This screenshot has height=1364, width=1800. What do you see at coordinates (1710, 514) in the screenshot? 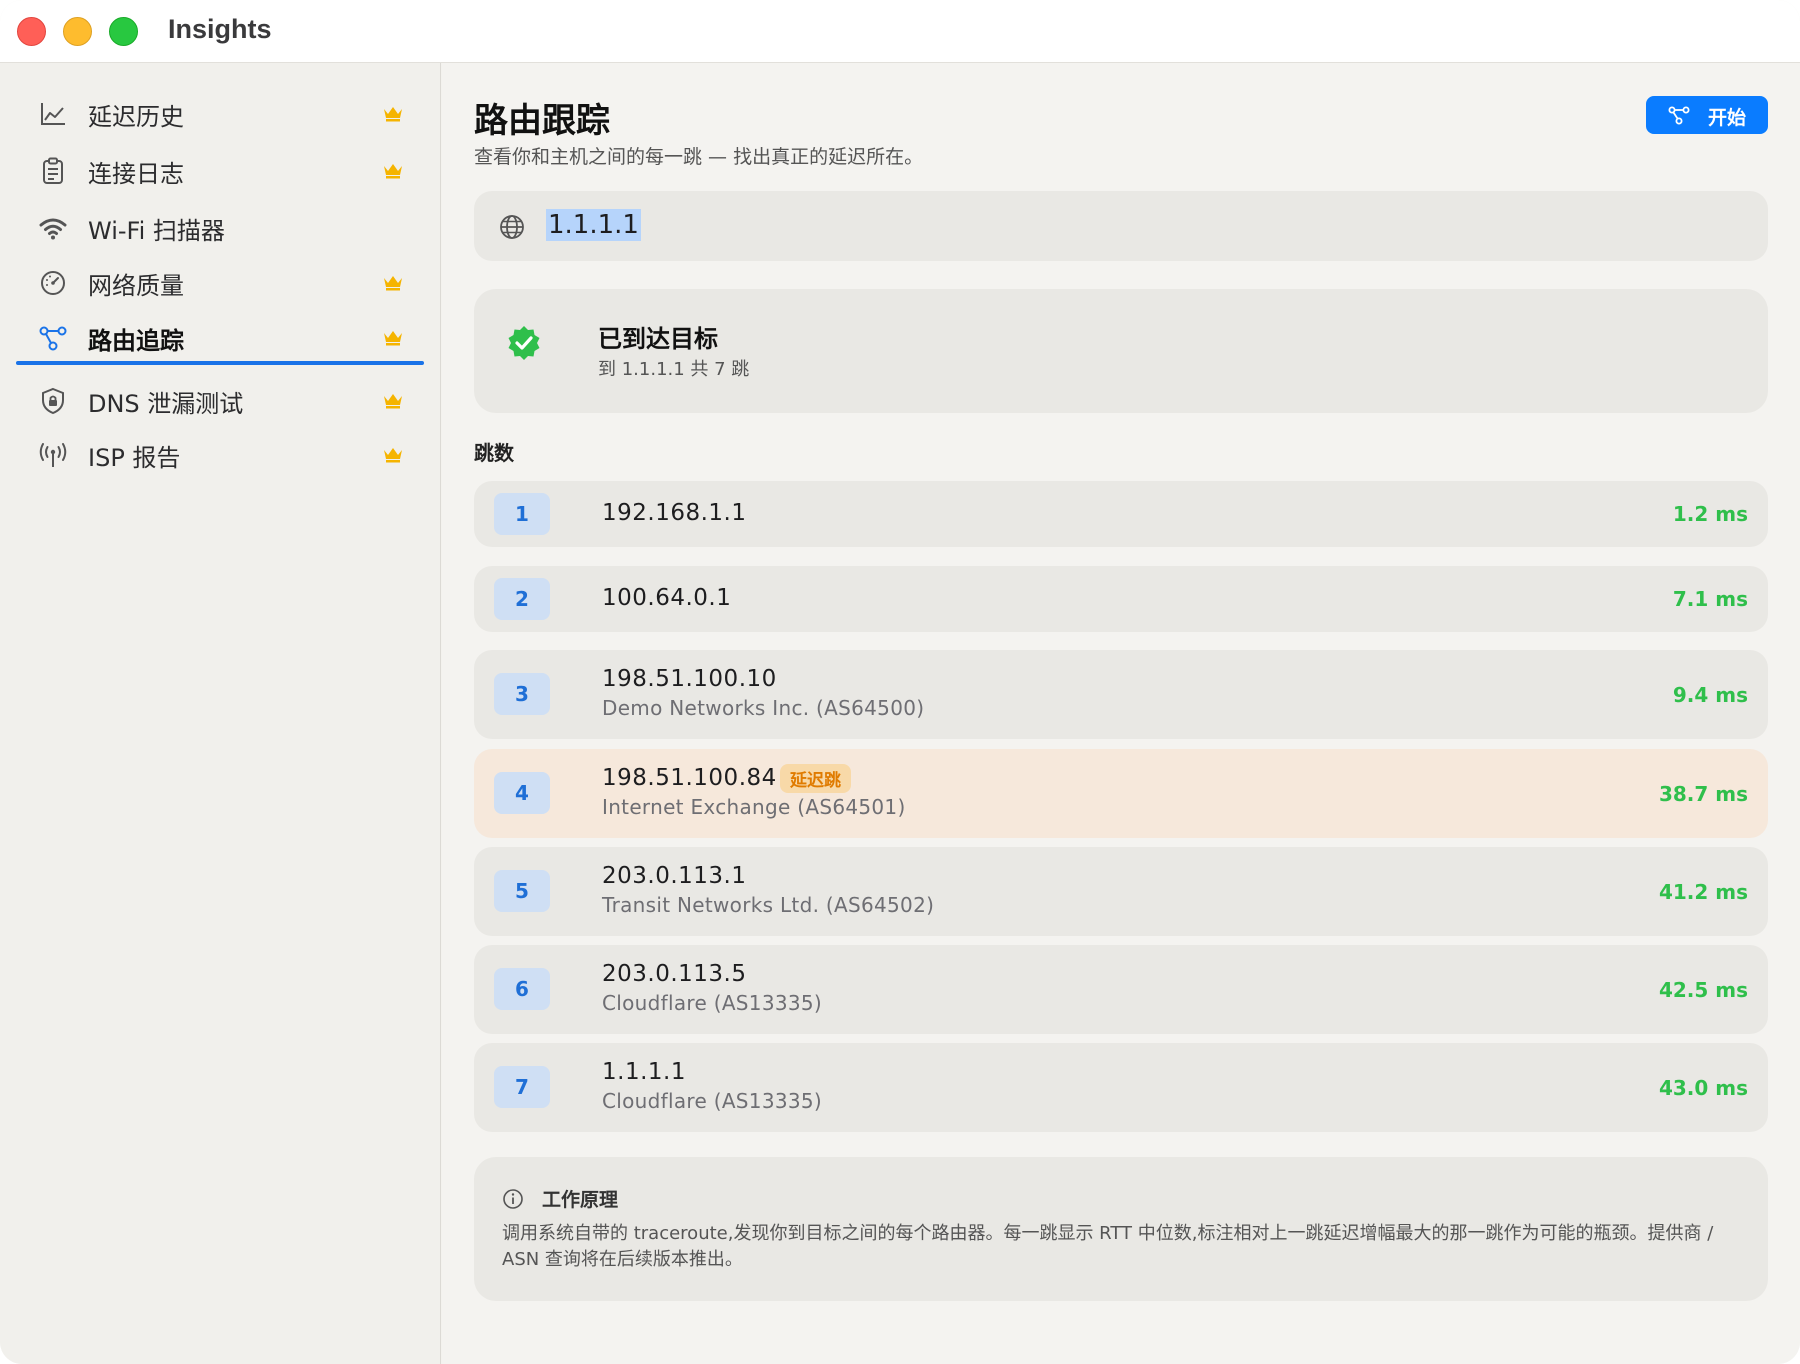
I see `hop-rtt: 1.2 ms` at bounding box center [1710, 514].